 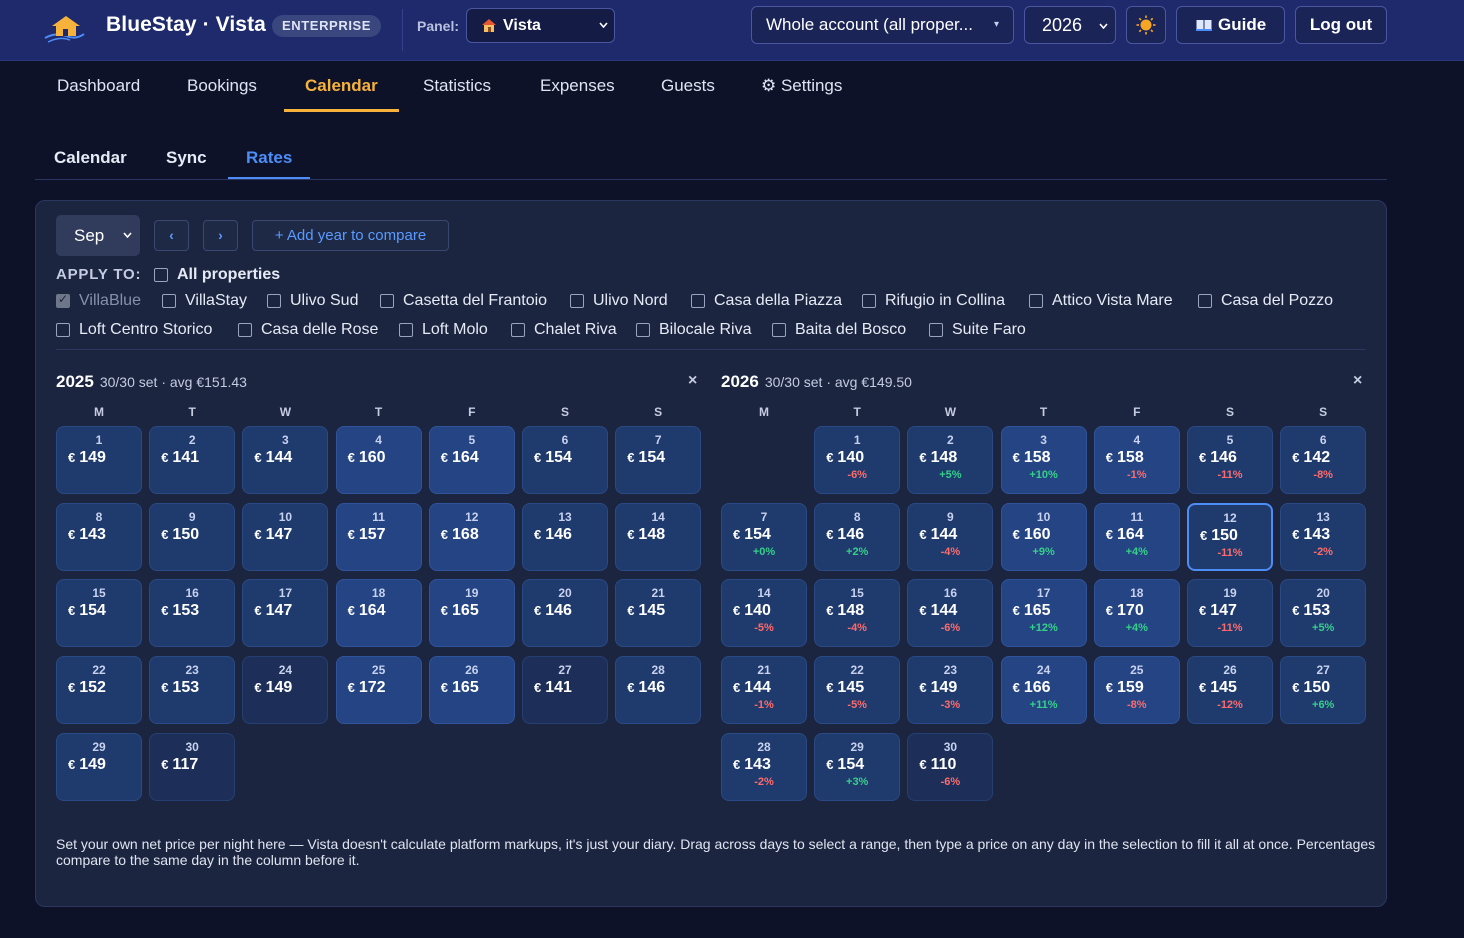 I want to click on rate-day-cell: 5 €146 -11%, so click(x=1230, y=460).